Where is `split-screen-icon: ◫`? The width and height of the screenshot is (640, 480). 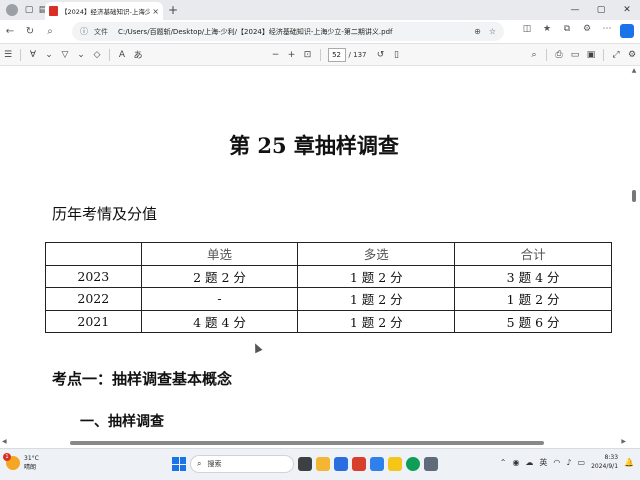 split-screen-icon: ◫ is located at coordinates (527, 31).